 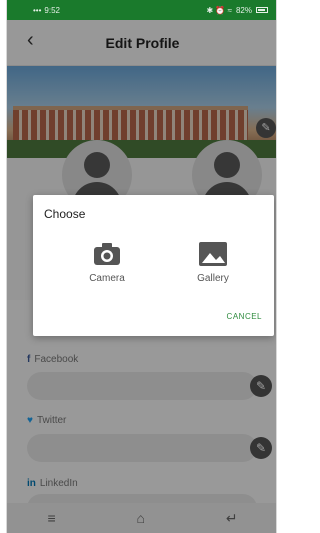 What do you see at coordinates (213, 254) in the screenshot?
I see `gallery-icon` at bounding box center [213, 254].